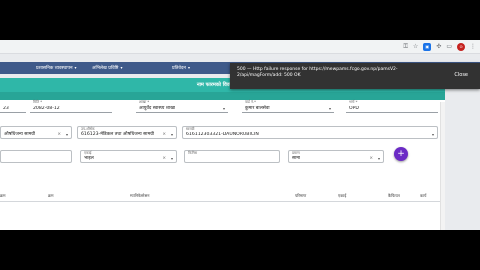 The height and width of the screenshot is (270, 480). What do you see at coordinates (353, 102) in the screenshot?
I see `field-label: भर्ना *` at bounding box center [353, 102].